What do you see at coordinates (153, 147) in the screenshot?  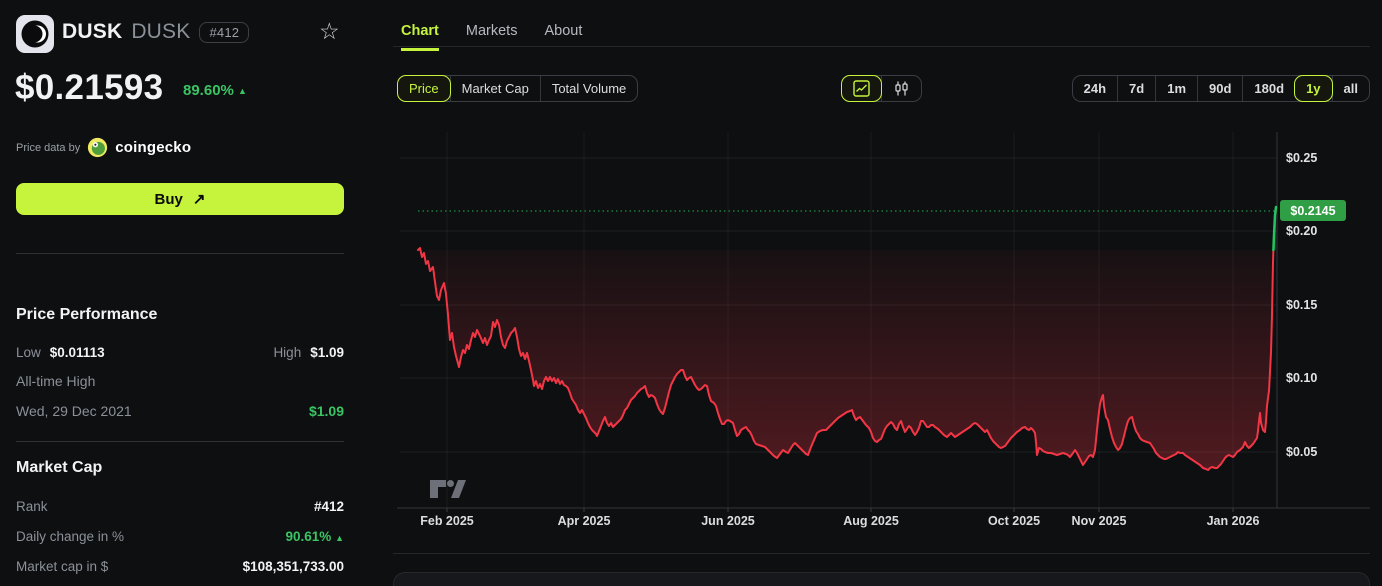 I see `coingecko-wordmark: coingecko` at bounding box center [153, 147].